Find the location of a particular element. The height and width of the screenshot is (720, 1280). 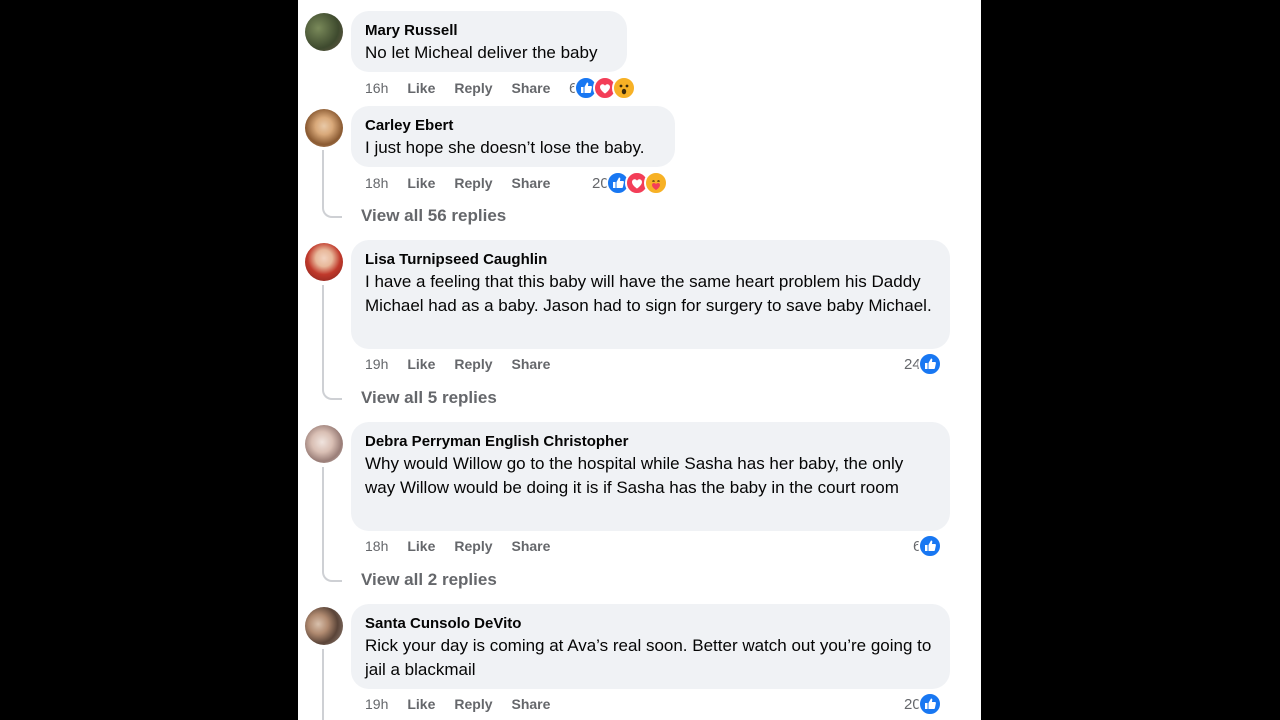

view-replies-link: View all 5 replies is located at coordinates (429, 398).